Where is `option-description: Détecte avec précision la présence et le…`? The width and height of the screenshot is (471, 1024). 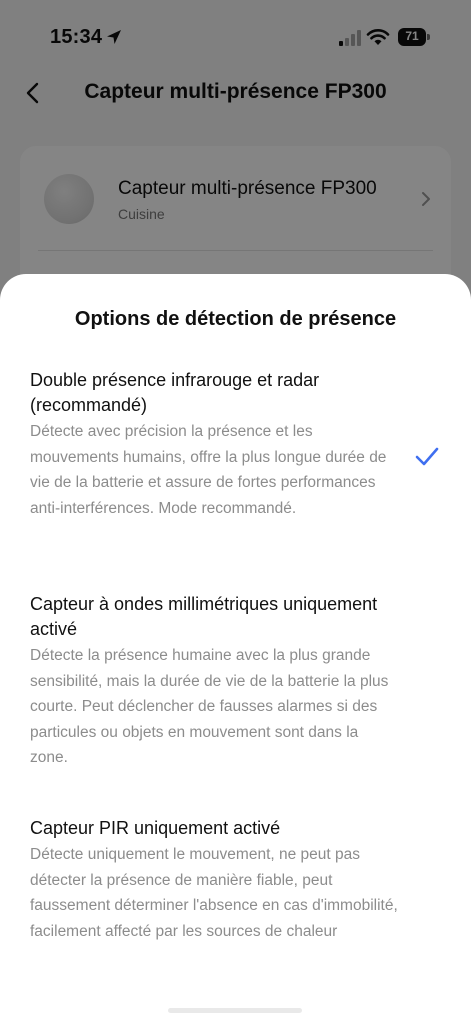
option-description: Détecte avec précision la présence et le… is located at coordinates (208, 470).